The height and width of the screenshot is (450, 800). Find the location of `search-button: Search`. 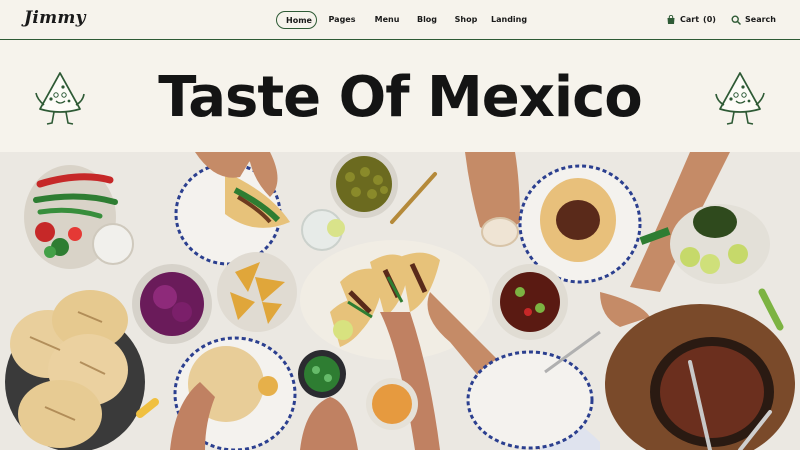

search-button: Search is located at coordinates (753, 20).